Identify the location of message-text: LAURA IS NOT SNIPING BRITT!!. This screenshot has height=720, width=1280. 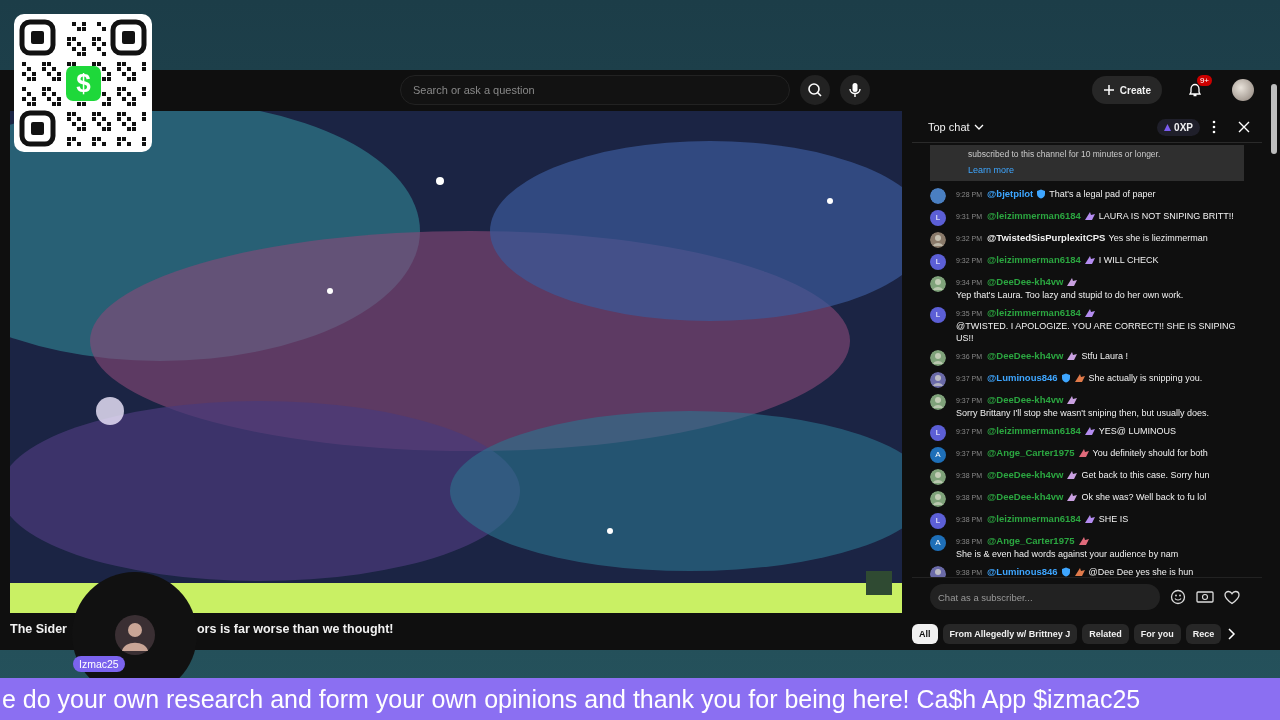
(1166, 216).